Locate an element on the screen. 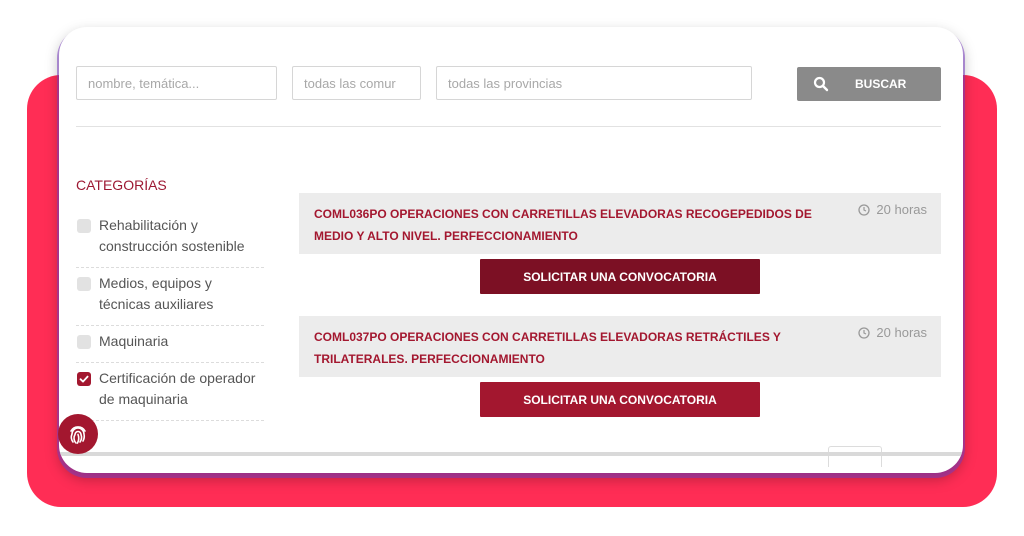 This screenshot has width=1024, height=536. fingerprint-icon is located at coordinates (78, 434).